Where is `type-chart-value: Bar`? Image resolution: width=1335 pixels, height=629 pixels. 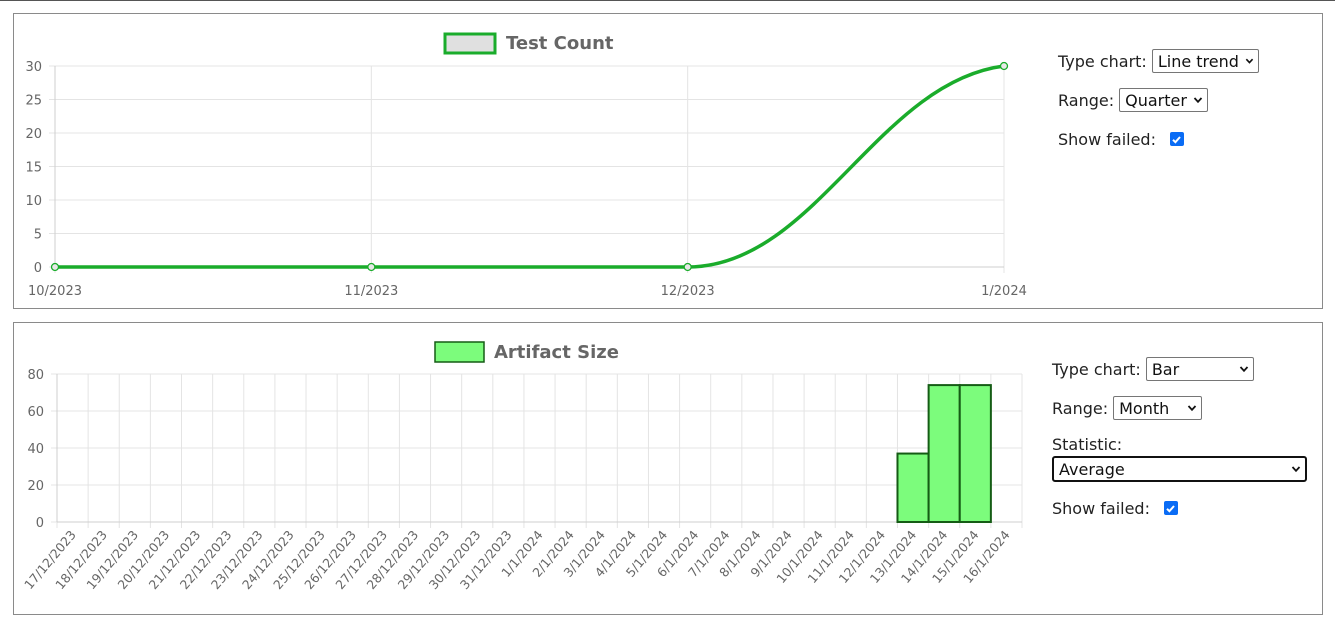 type-chart-value: Bar is located at coordinates (1165, 369).